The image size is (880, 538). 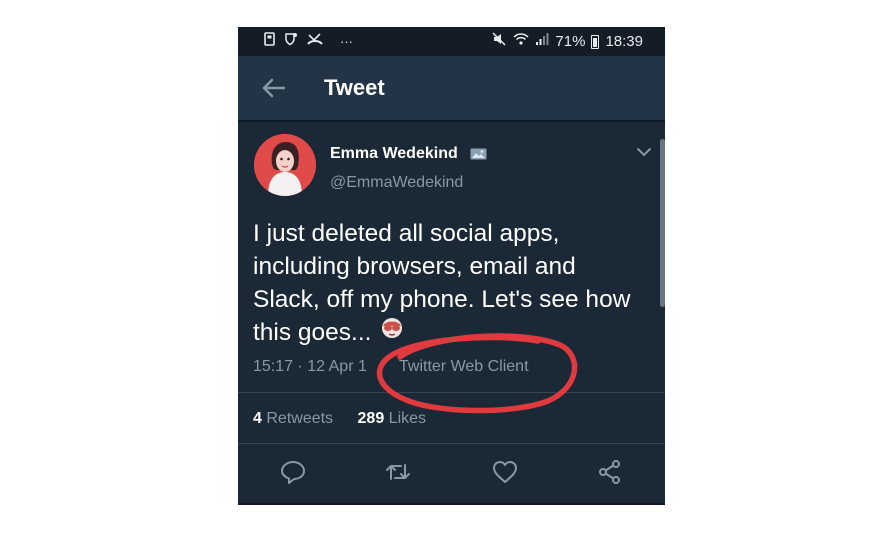 What do you see at coordinates (414, 266) in the screenshot?
I see `tweet-line: including browsers, email and` at bounding box center [414, 266].